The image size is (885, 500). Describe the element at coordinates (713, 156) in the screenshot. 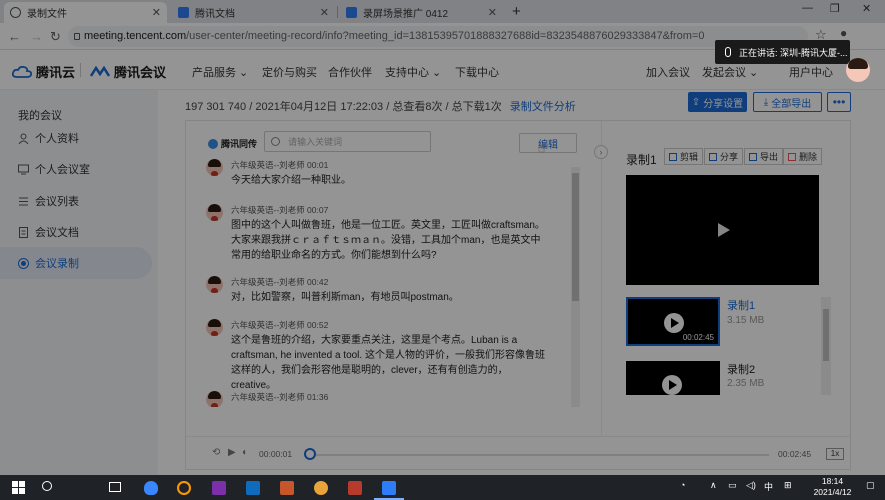

I see `share-icon` at that location.